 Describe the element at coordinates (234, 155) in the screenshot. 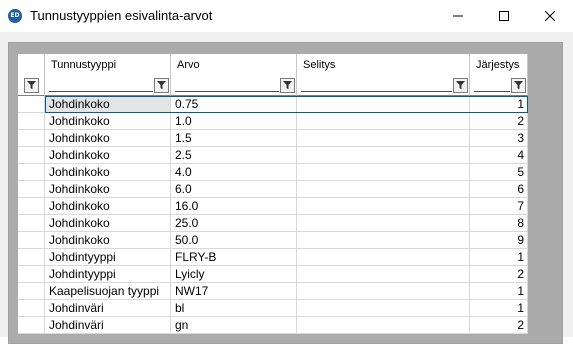

I see `cell-value: 2.5` at that location.